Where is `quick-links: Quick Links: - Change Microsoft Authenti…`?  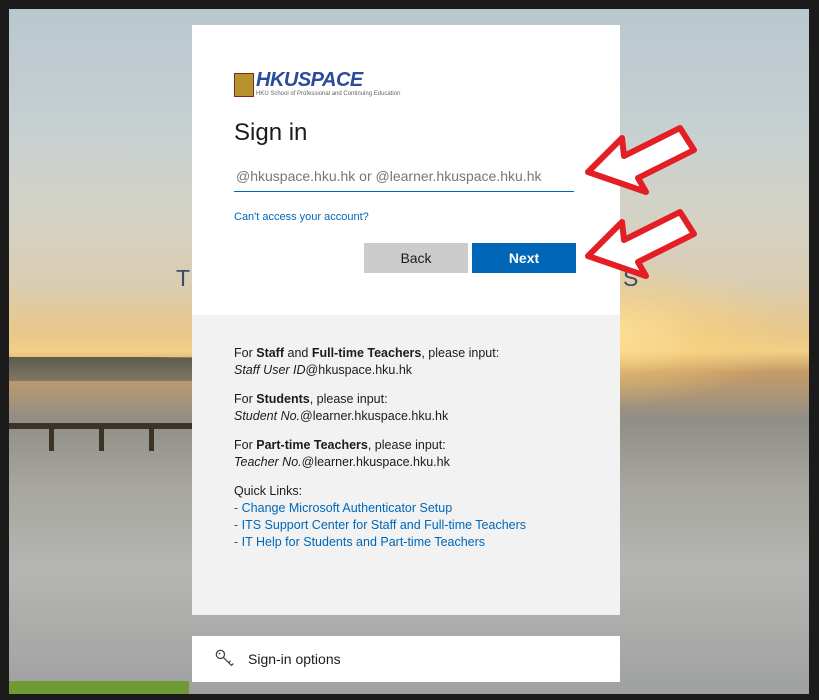
quick-links: Quick Links: - Change Microsoft Authenti… is located at coordinates (419, 517).